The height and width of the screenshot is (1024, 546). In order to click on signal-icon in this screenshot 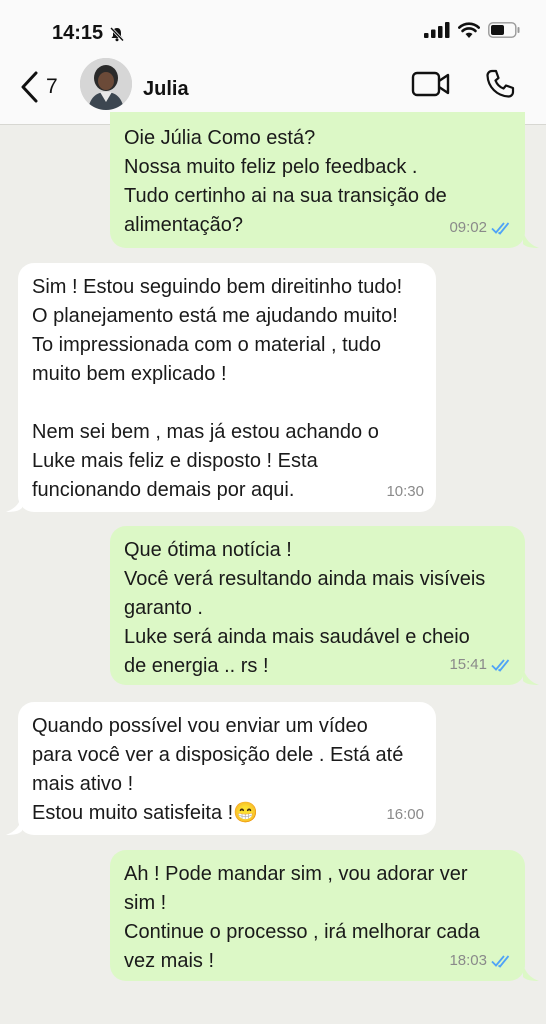, I will do `click(437, 30)`.